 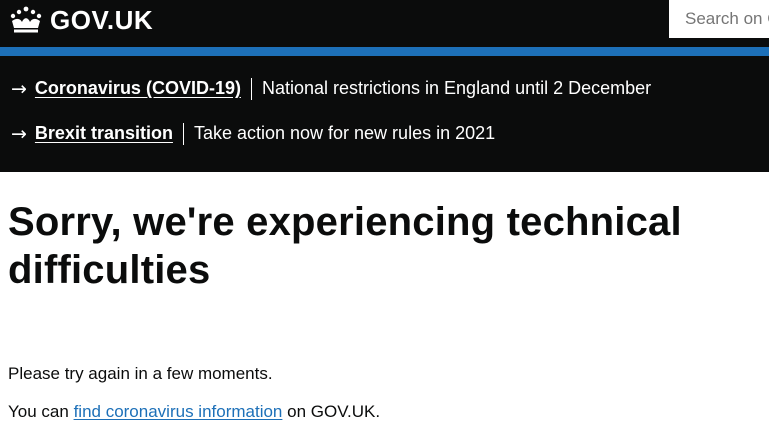 What do you see at coordinates (102, 19) in the screenshot?
I see `logo-text: GOV.UK` at bounding box center [102, 19].